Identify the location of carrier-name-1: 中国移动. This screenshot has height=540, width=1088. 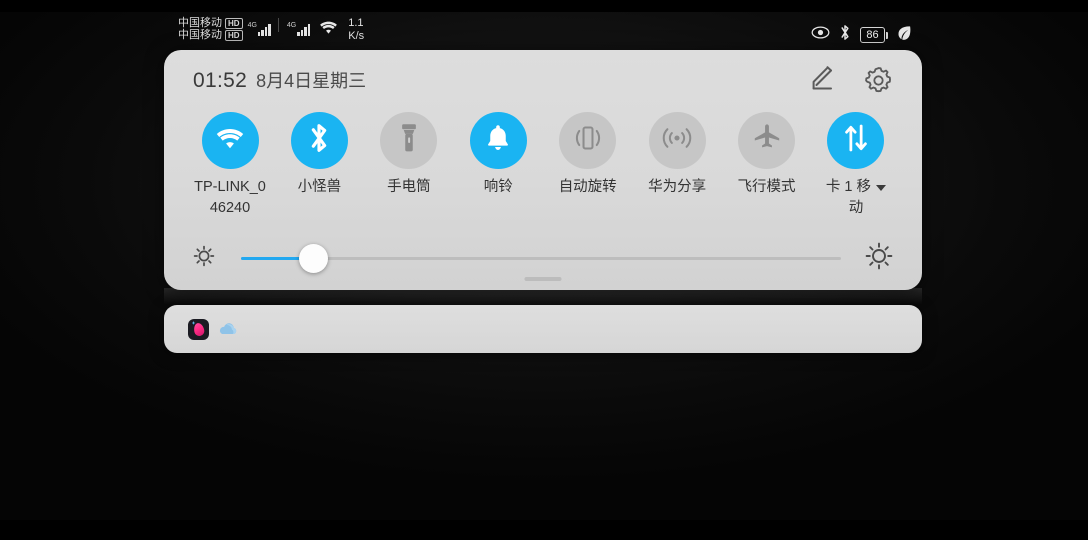
(200, 23).